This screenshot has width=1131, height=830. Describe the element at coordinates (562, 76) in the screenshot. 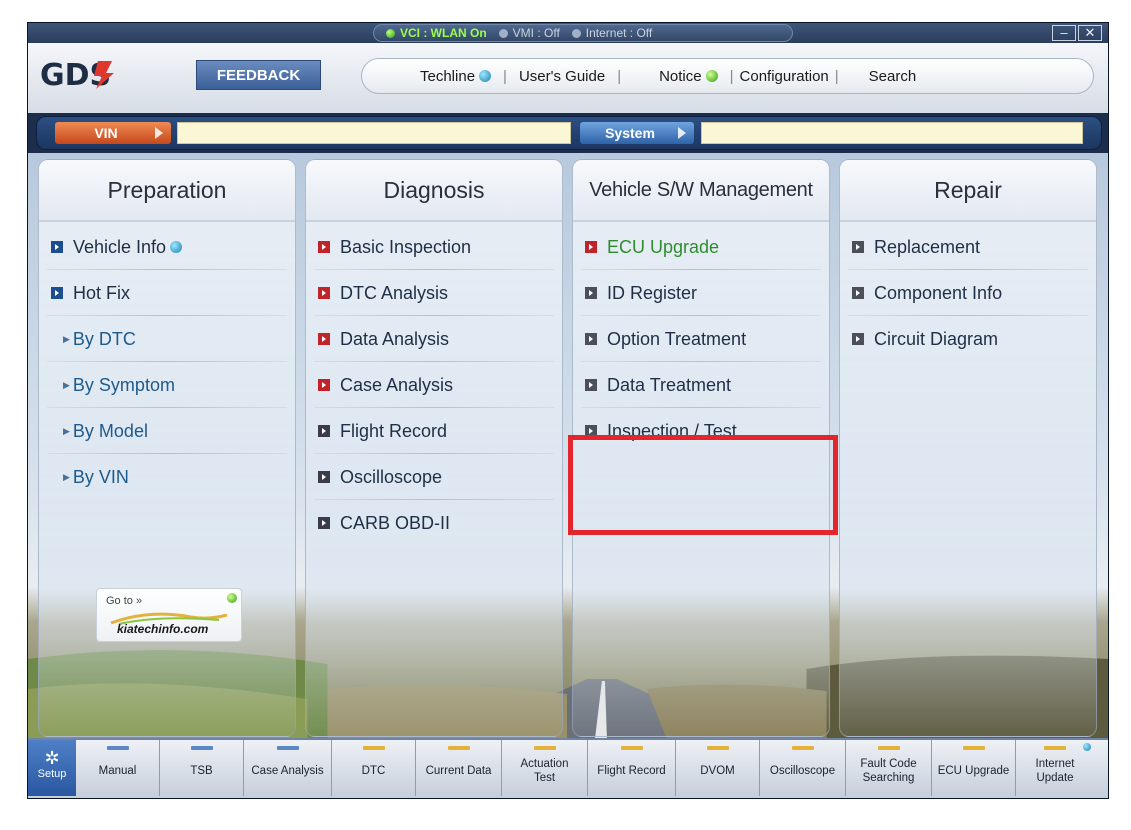

I see `users-guide-link: User's Guide` at that location.